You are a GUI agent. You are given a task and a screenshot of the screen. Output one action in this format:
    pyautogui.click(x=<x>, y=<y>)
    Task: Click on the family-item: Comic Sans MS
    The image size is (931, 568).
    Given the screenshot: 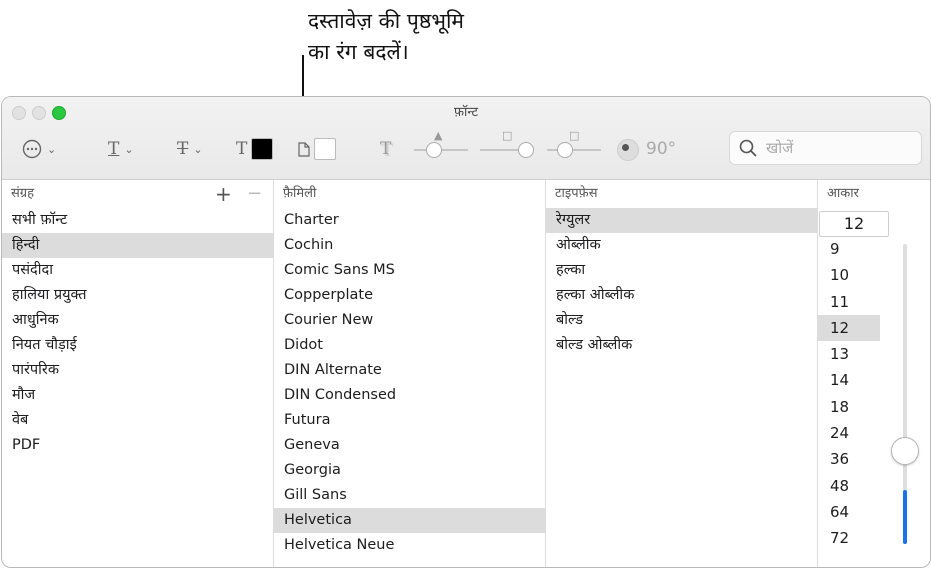 What is the action you would take?
    pyautogui.click(x=409, y=270)
    